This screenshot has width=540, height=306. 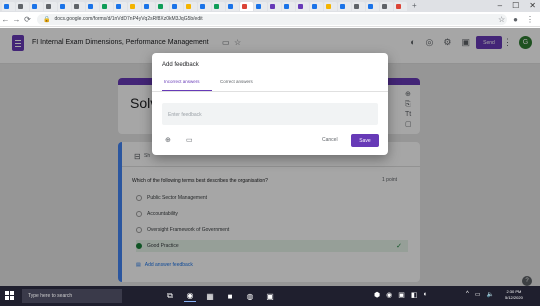 I want to click on taskbar-search-input: Type here to search, so click(x=72, y=296).